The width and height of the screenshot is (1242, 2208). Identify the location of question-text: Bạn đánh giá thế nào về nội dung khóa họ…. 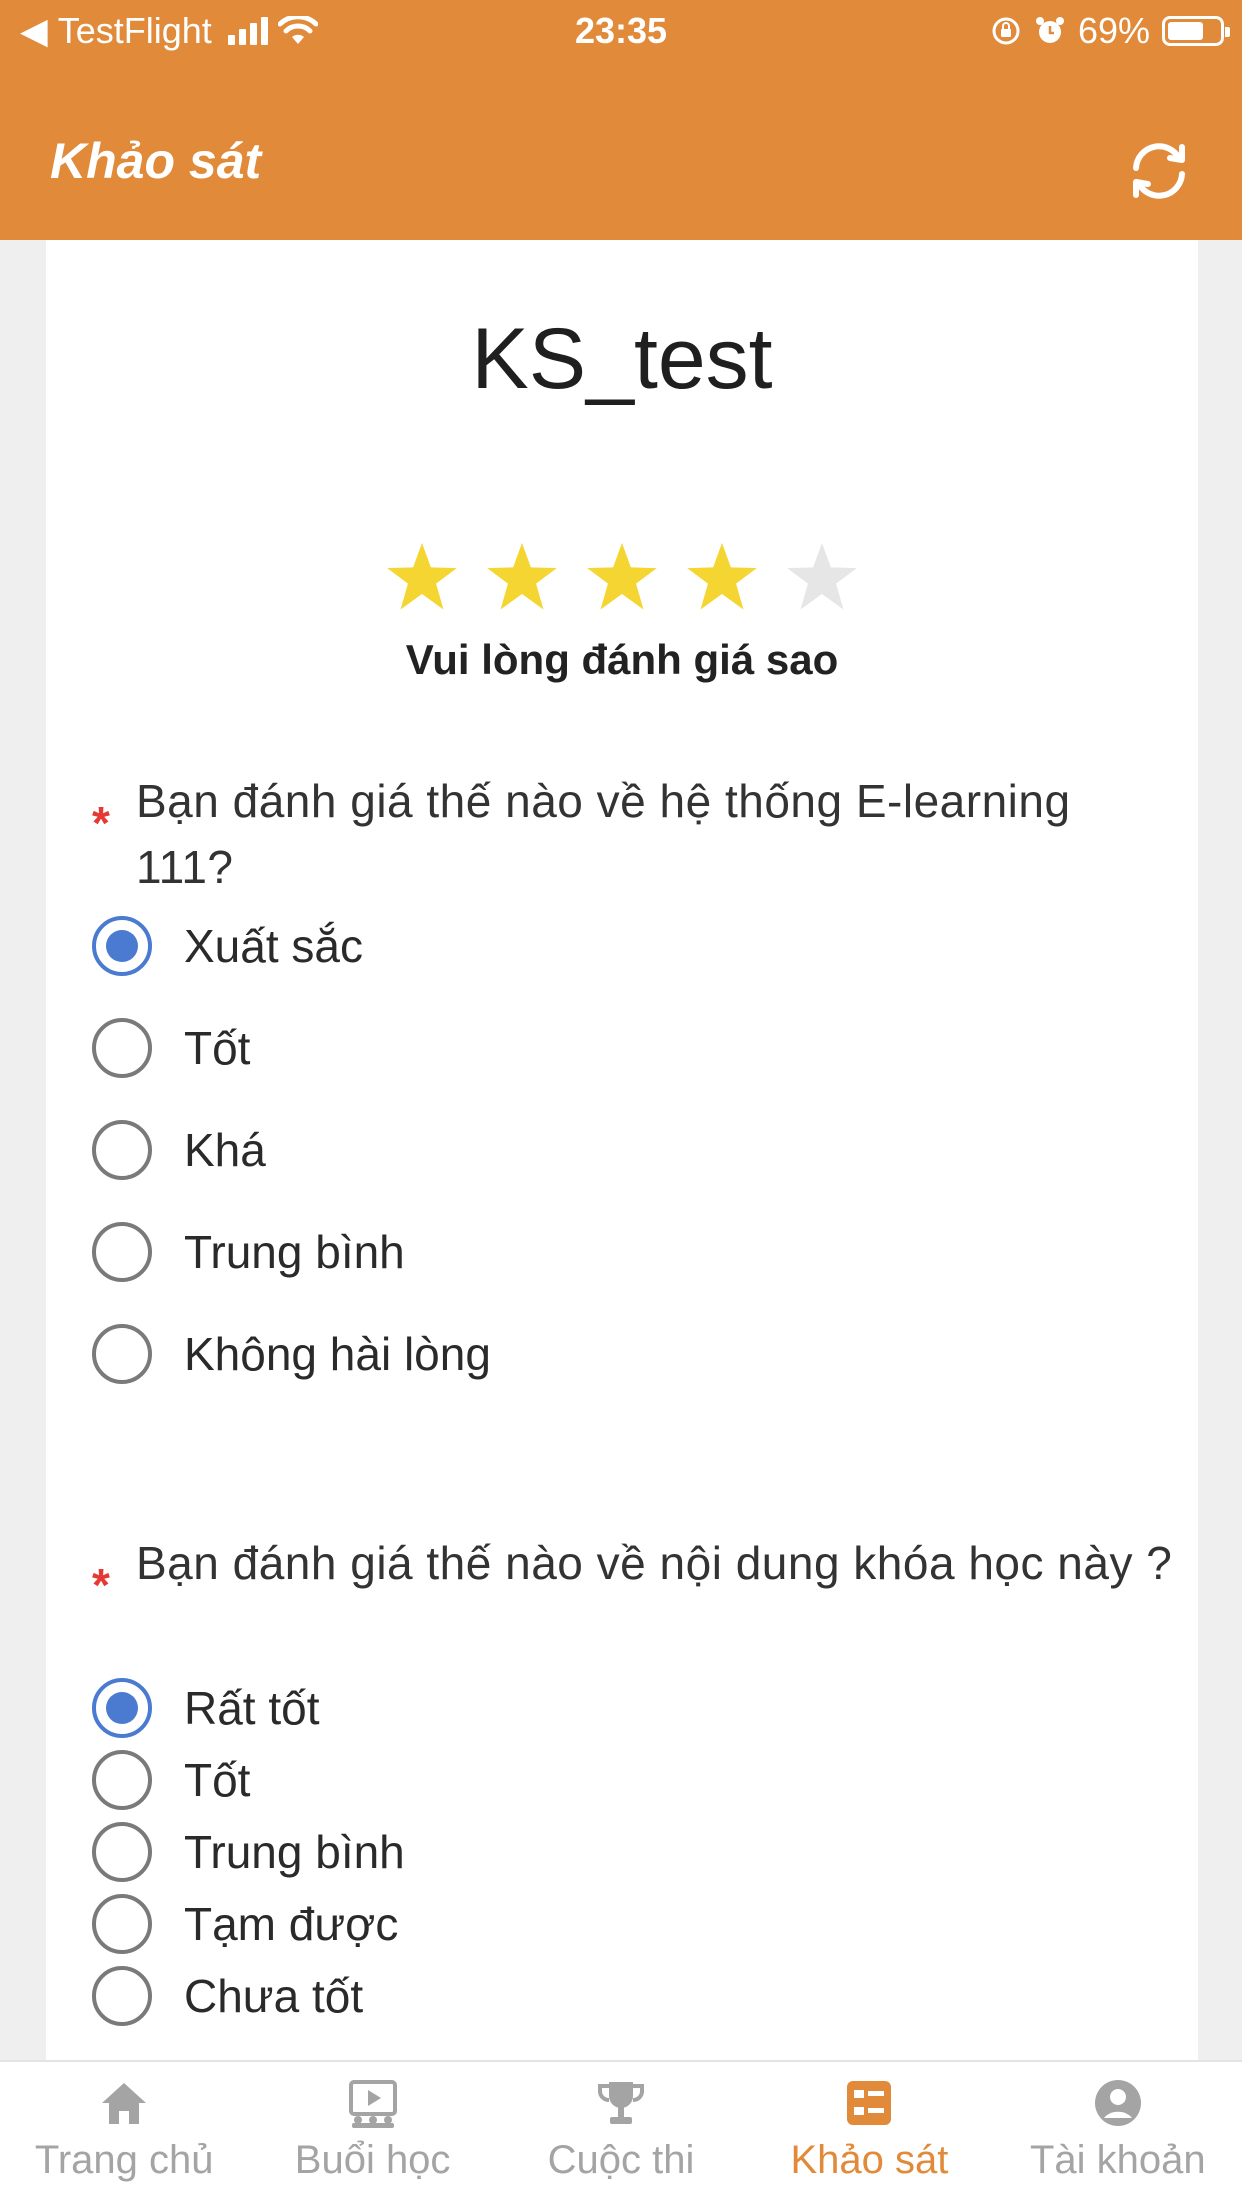
(654, 1563).